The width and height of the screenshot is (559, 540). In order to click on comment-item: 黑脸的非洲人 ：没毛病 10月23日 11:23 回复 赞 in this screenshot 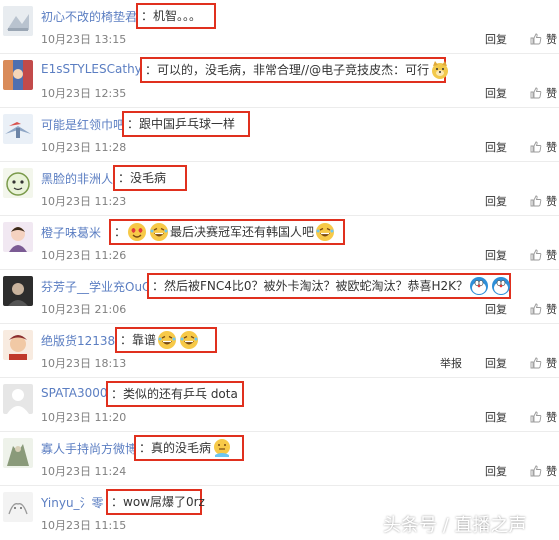, I will do `click(279, 189)`.